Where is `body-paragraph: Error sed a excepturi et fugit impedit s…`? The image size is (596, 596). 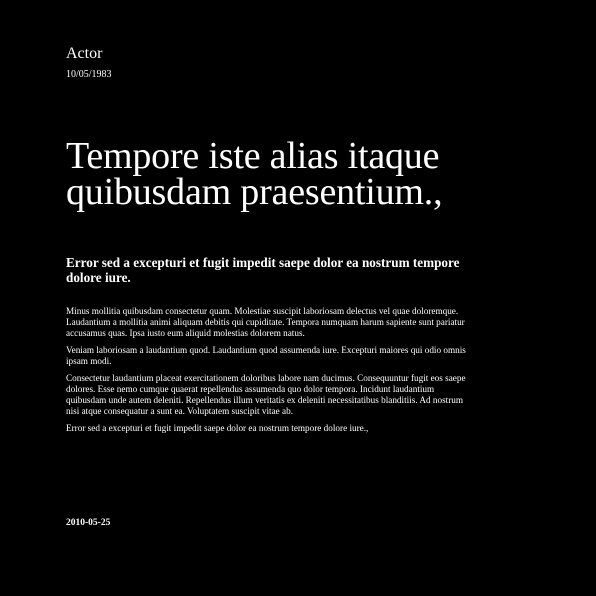 body-paragraph: Error sed a excepturi et fugit impedit s… is located at coordinates (217, 428).